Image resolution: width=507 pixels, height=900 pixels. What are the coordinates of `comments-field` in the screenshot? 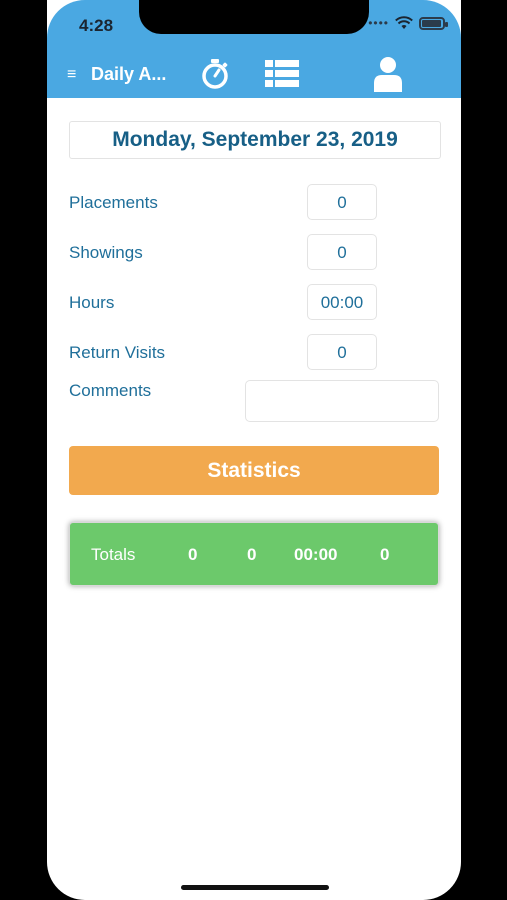 It's located at (342, 401).